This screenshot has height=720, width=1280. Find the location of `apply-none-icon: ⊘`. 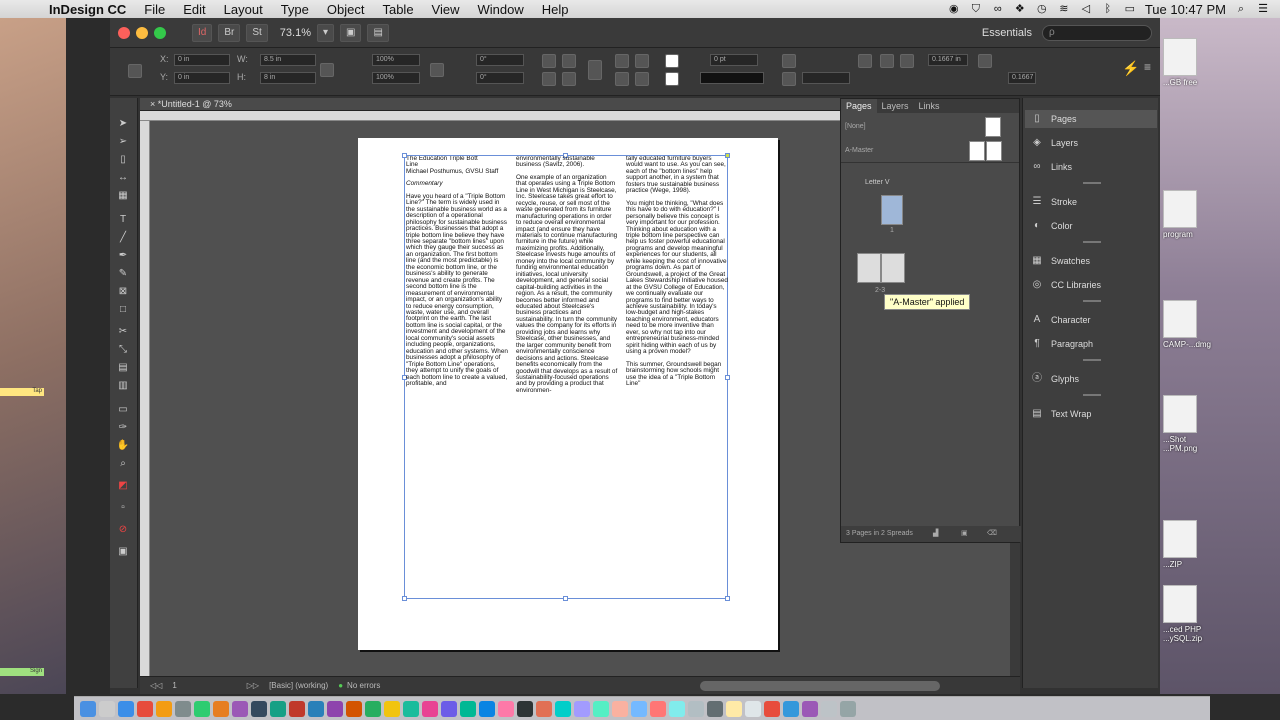

apply-none-icon: ⊘ is located at coordinates (123, 530).